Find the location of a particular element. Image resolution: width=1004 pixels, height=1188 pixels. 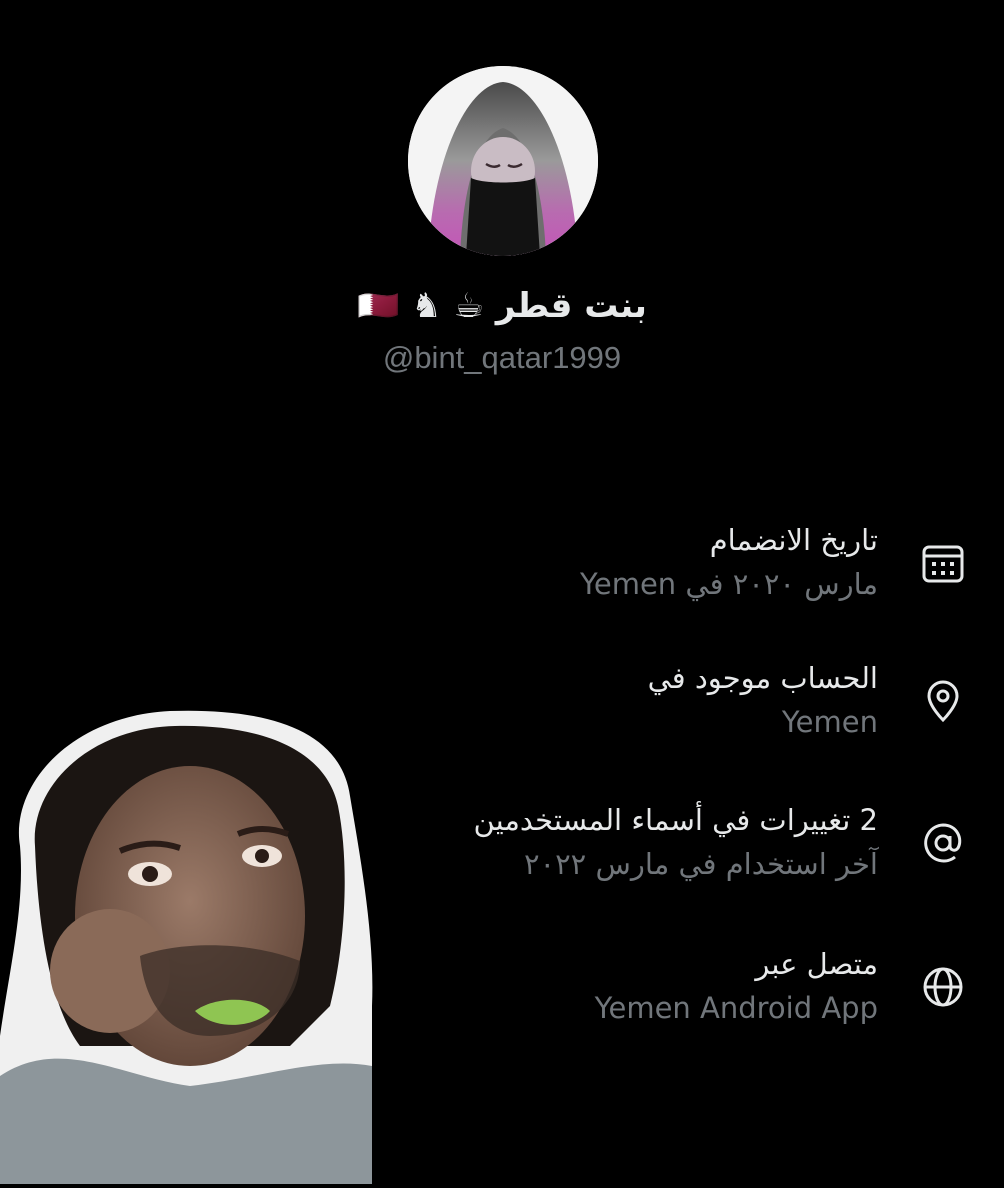

about-row-join-date: تاريخ الانضمام مارس ٢٠٢٠ في Yemen is located at coordinates (502, 568).